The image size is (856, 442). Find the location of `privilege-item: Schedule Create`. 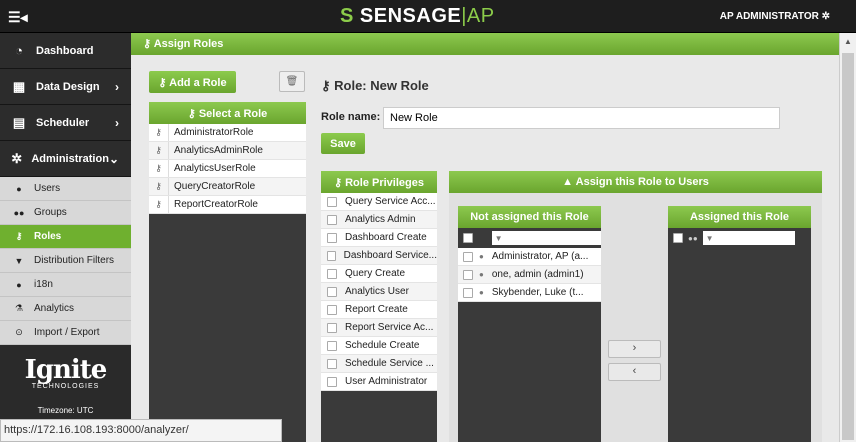

privilege-item: Schedule Create is located at coordinates (379, 346).